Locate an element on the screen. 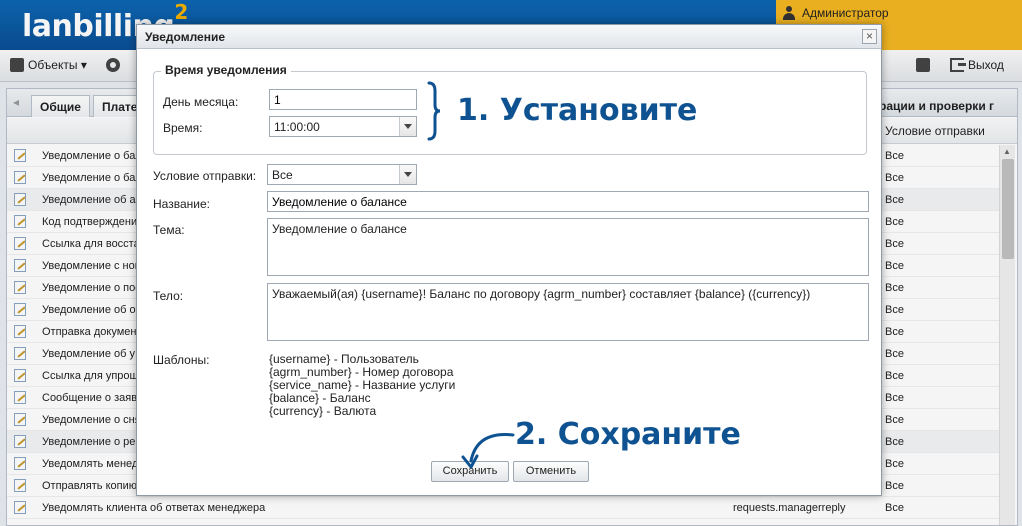 The image size is (1022, 526). arrow-annotation-icon is located at coordinates (488, 451).